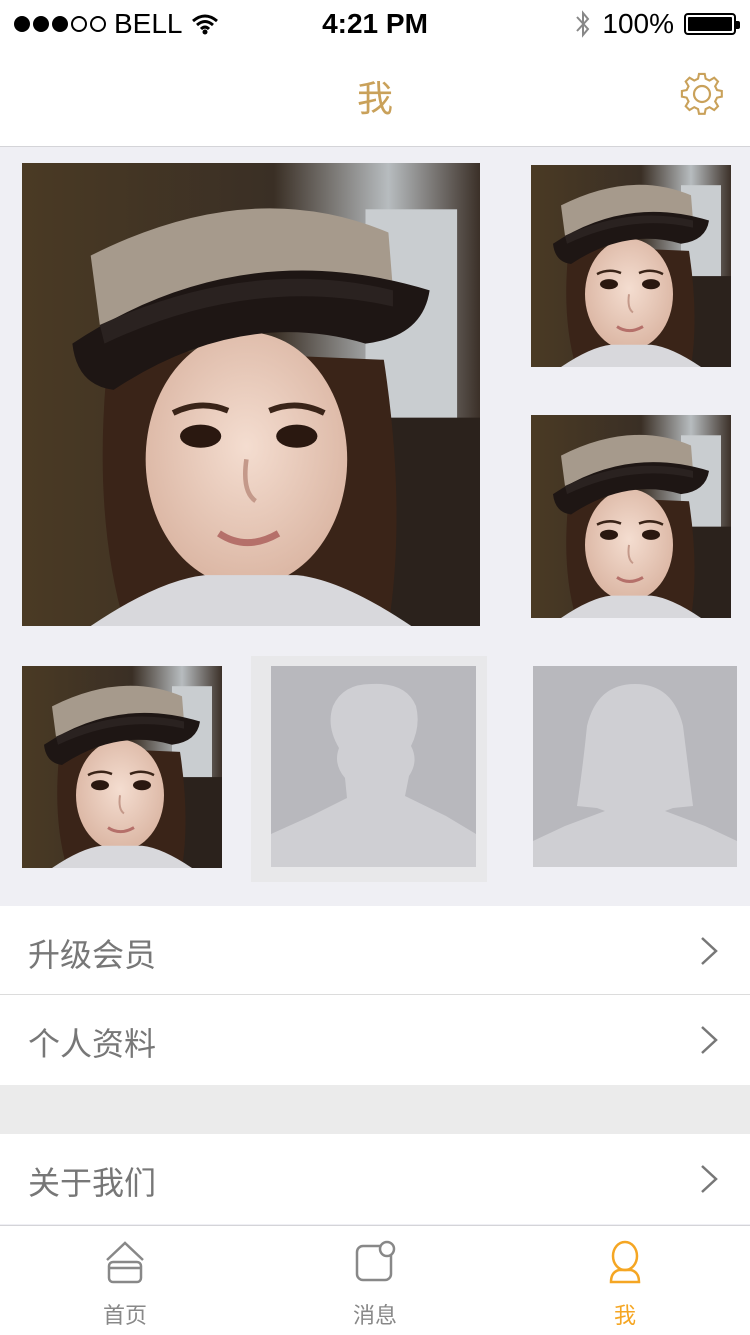  Describe the element at coordinates (92, 1044) in the screenshot. I see `menu-item-label: 个人资料` at that location.